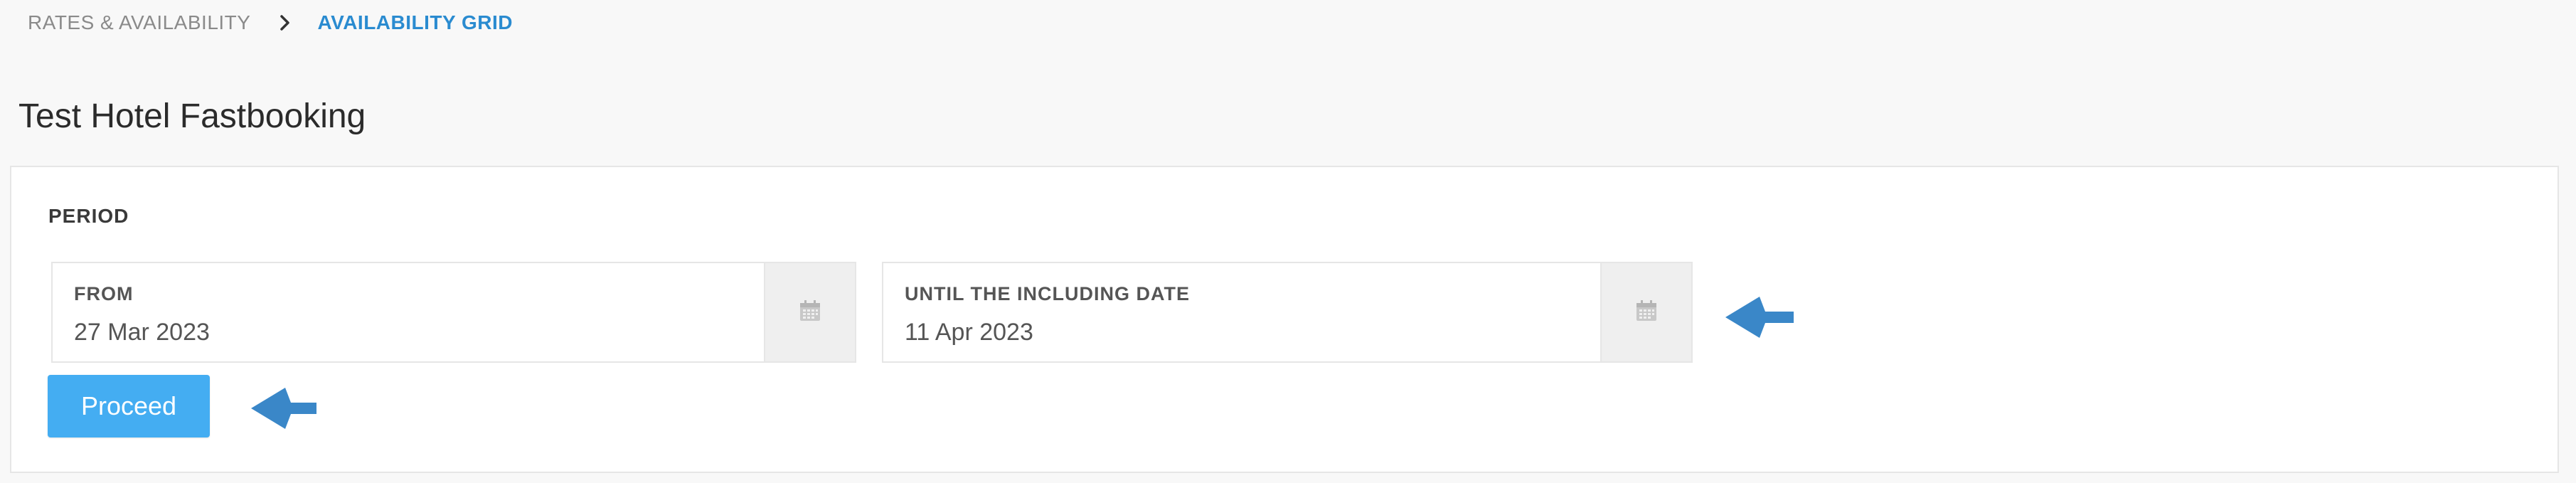  Describe the element at coordinates (129, 406) in the screenshot. I see `proceed-button: Proceed` at that location.